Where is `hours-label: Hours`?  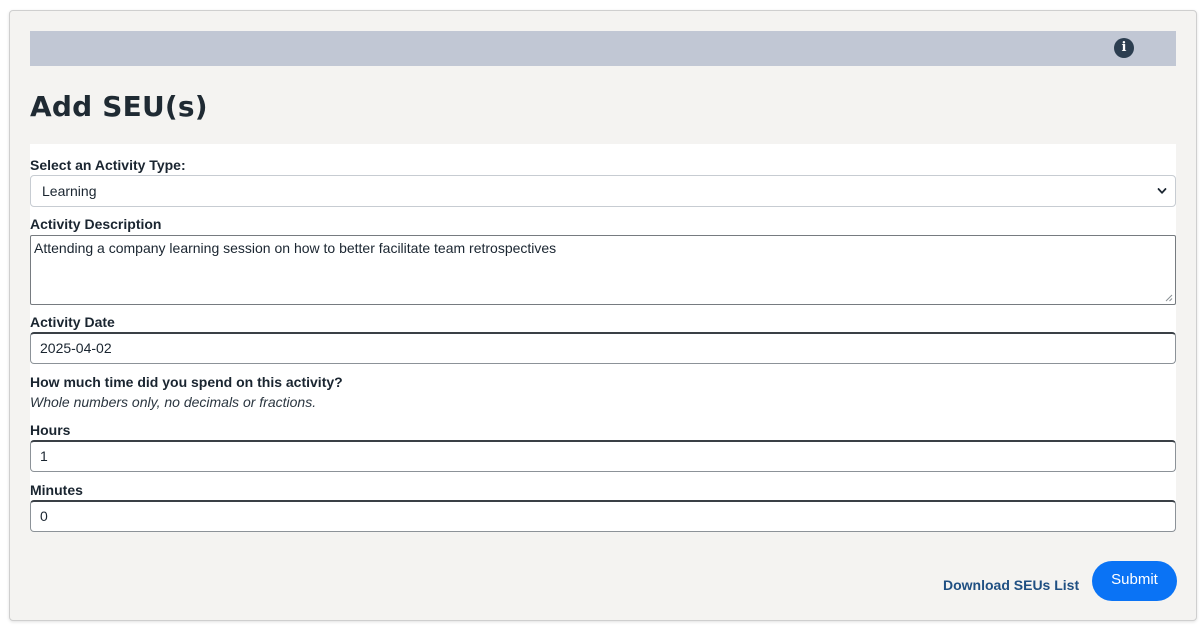
hours-label: Hours is located at coordinates (50, 430).